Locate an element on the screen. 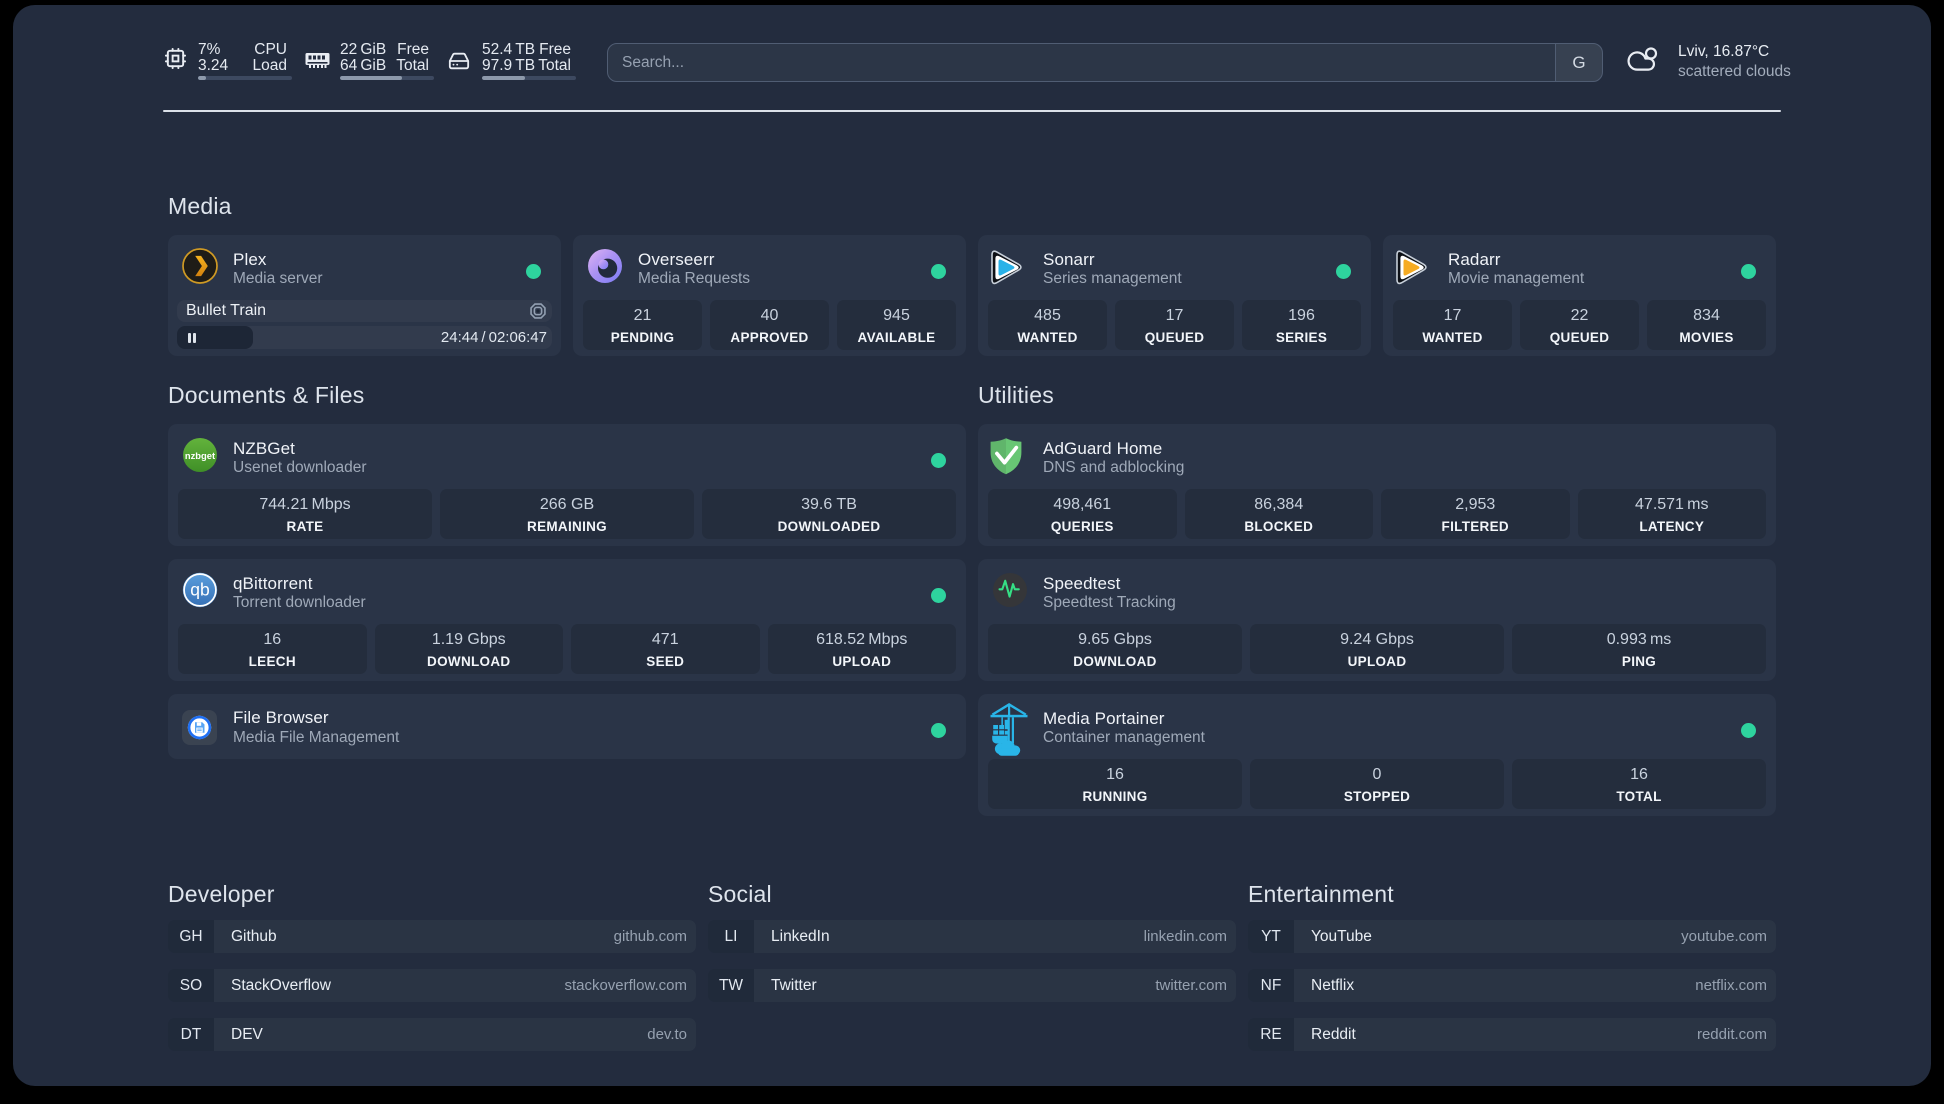 This screenshot has width=1944, height=1104. svg-text: qb is located at coordinates (199, 590).